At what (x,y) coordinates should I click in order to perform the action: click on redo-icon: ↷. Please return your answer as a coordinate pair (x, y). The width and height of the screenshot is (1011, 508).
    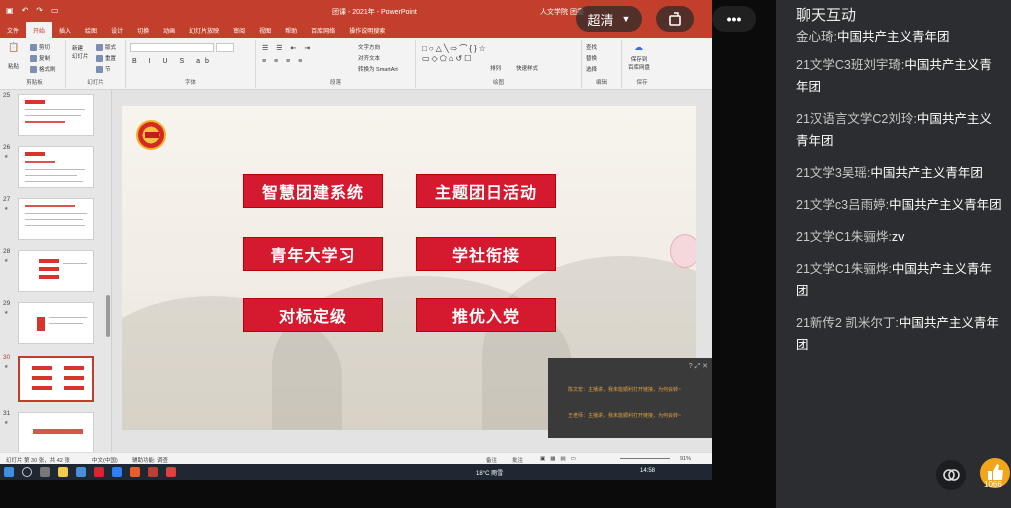
    Looking at the image, I should click on (39, 10).